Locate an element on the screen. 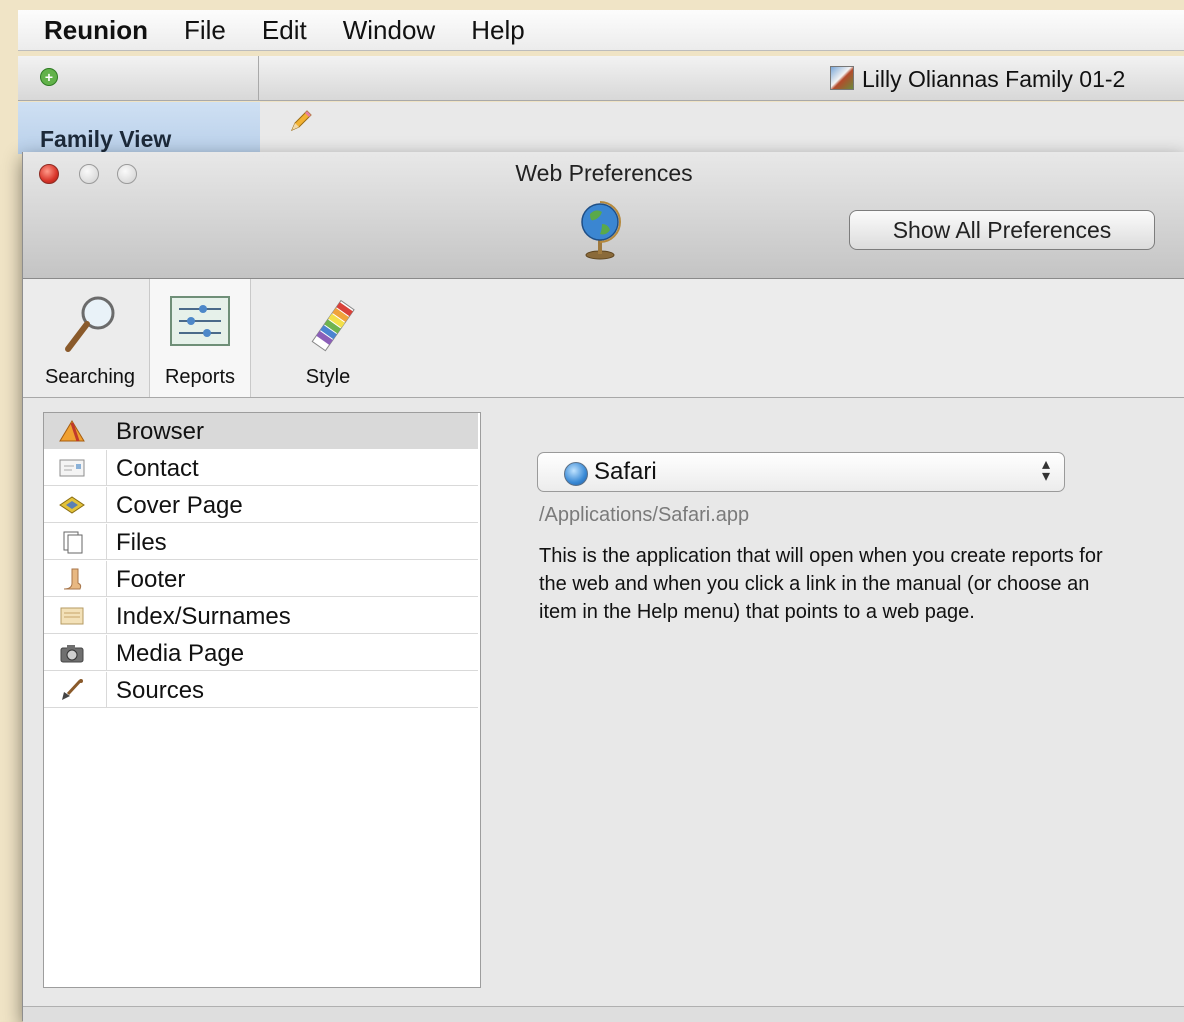 The width and height of the screenshot is (1184, 1022). tab-style-label: Style is located at coordinates (328, 377).